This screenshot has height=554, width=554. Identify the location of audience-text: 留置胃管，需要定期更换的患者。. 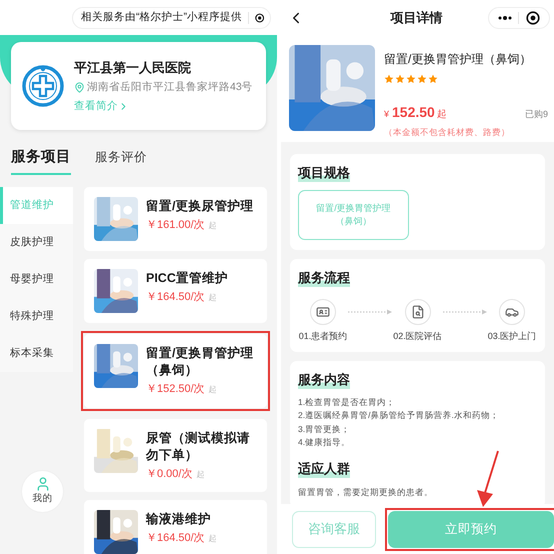
(366, 492).